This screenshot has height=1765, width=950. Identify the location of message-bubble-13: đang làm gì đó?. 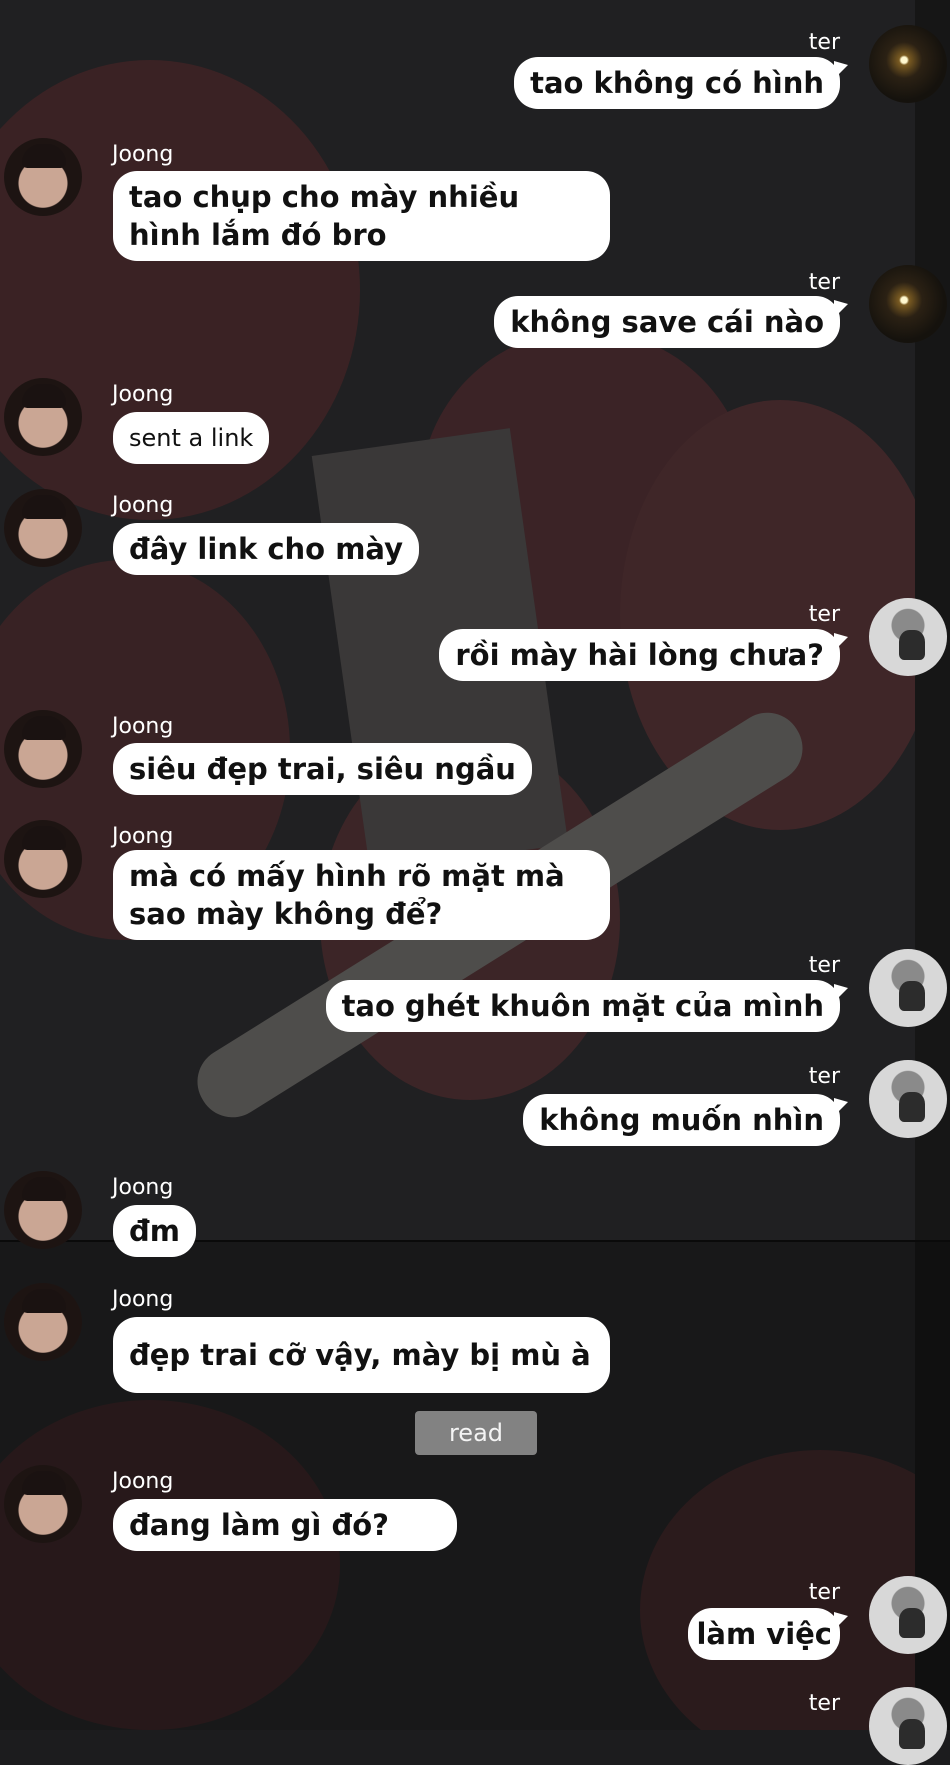
(285, 1525).